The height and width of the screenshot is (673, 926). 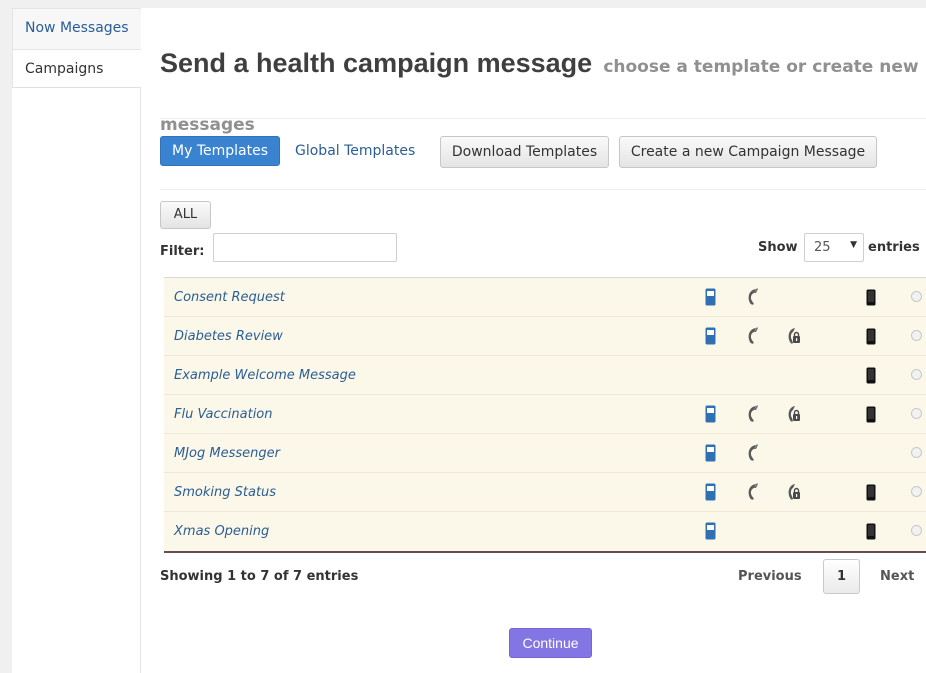 What do you see at coordinates (229, 297) in the screenshot?
I see `template-name-link: Consent Request` at bounding box center [229, 297].